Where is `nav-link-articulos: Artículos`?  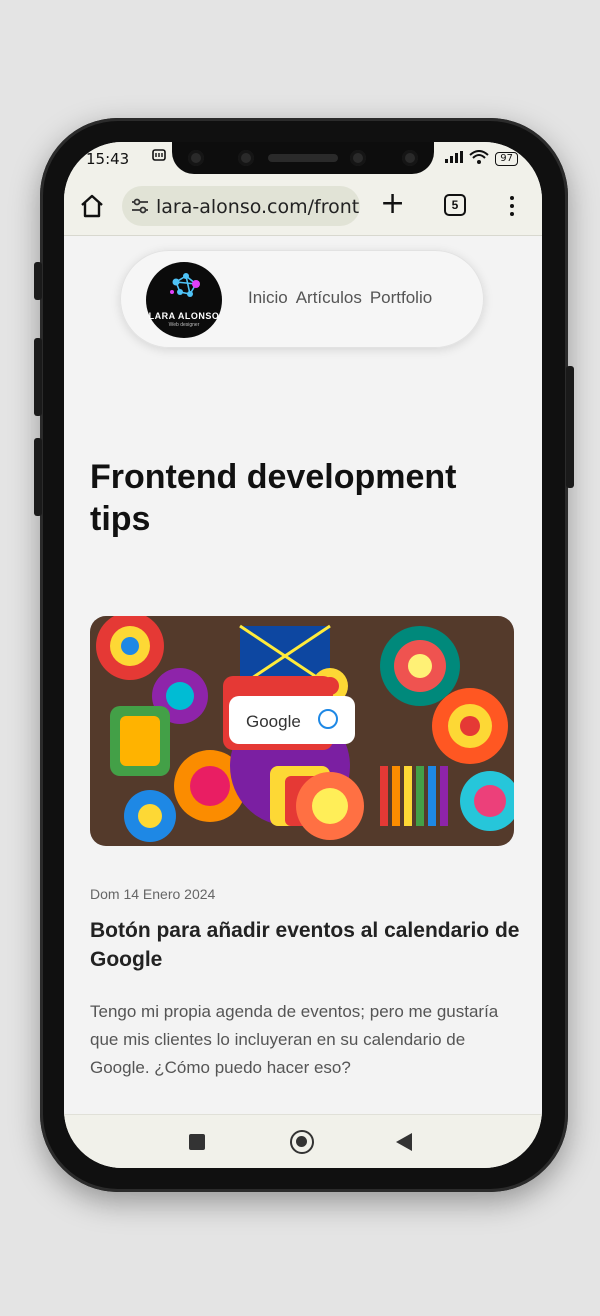 nav-link-articulos: Artículos is located at coordinates (329, 298).